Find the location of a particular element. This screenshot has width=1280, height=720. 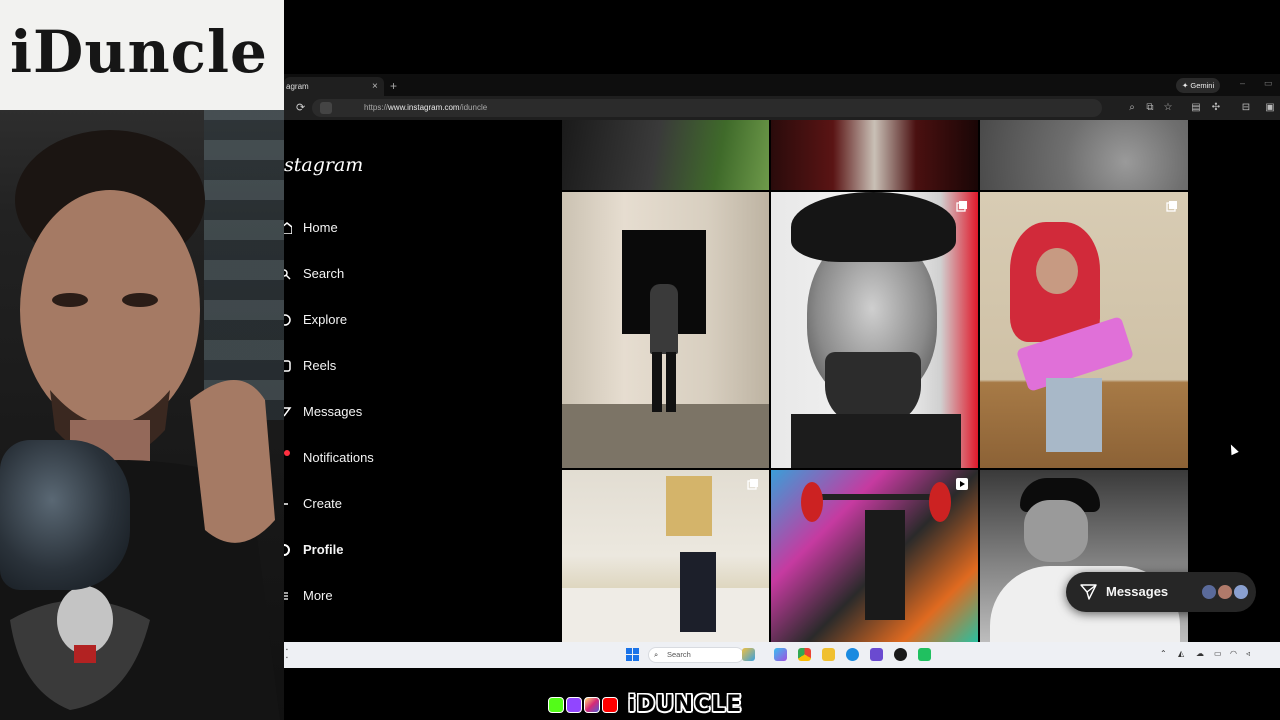

reel-icon is located at coordinates (962, 484).